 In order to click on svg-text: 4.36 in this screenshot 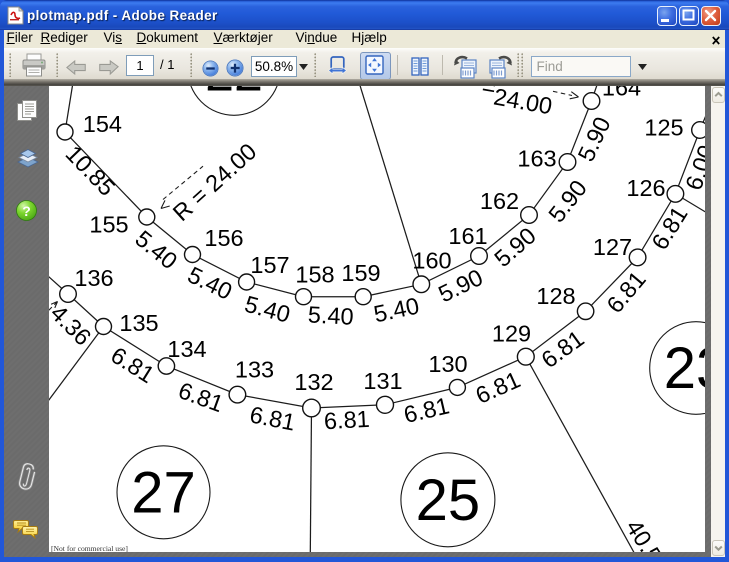, I will do `click(72, 325)`.